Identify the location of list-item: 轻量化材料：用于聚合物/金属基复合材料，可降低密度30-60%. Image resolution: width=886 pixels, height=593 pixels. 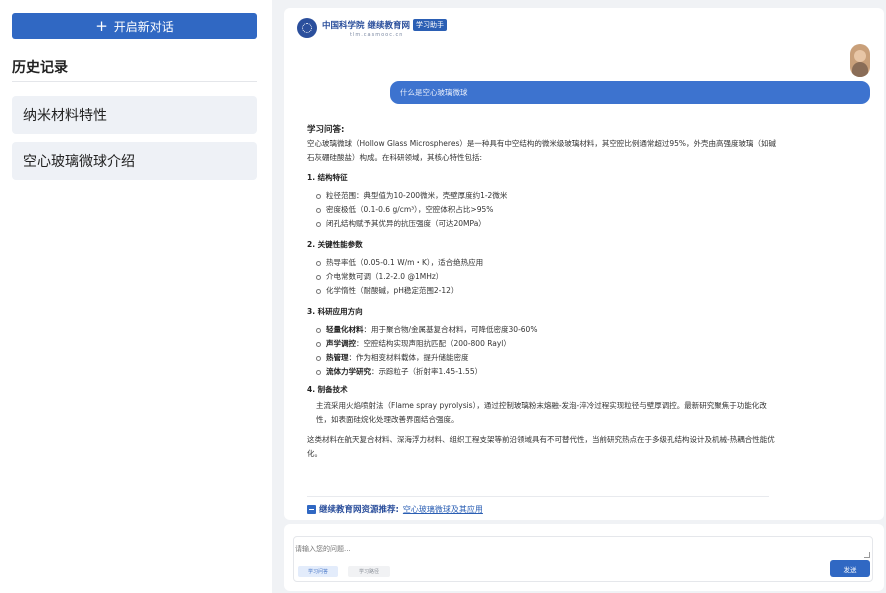
(546, 330).